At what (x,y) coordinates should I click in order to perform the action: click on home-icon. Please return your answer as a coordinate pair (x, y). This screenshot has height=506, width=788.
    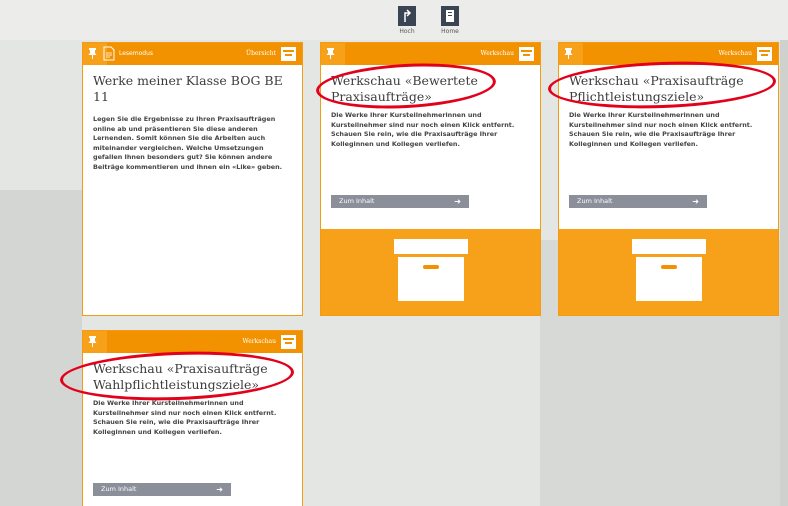
    Looking at the image, I should click on (450, 16).